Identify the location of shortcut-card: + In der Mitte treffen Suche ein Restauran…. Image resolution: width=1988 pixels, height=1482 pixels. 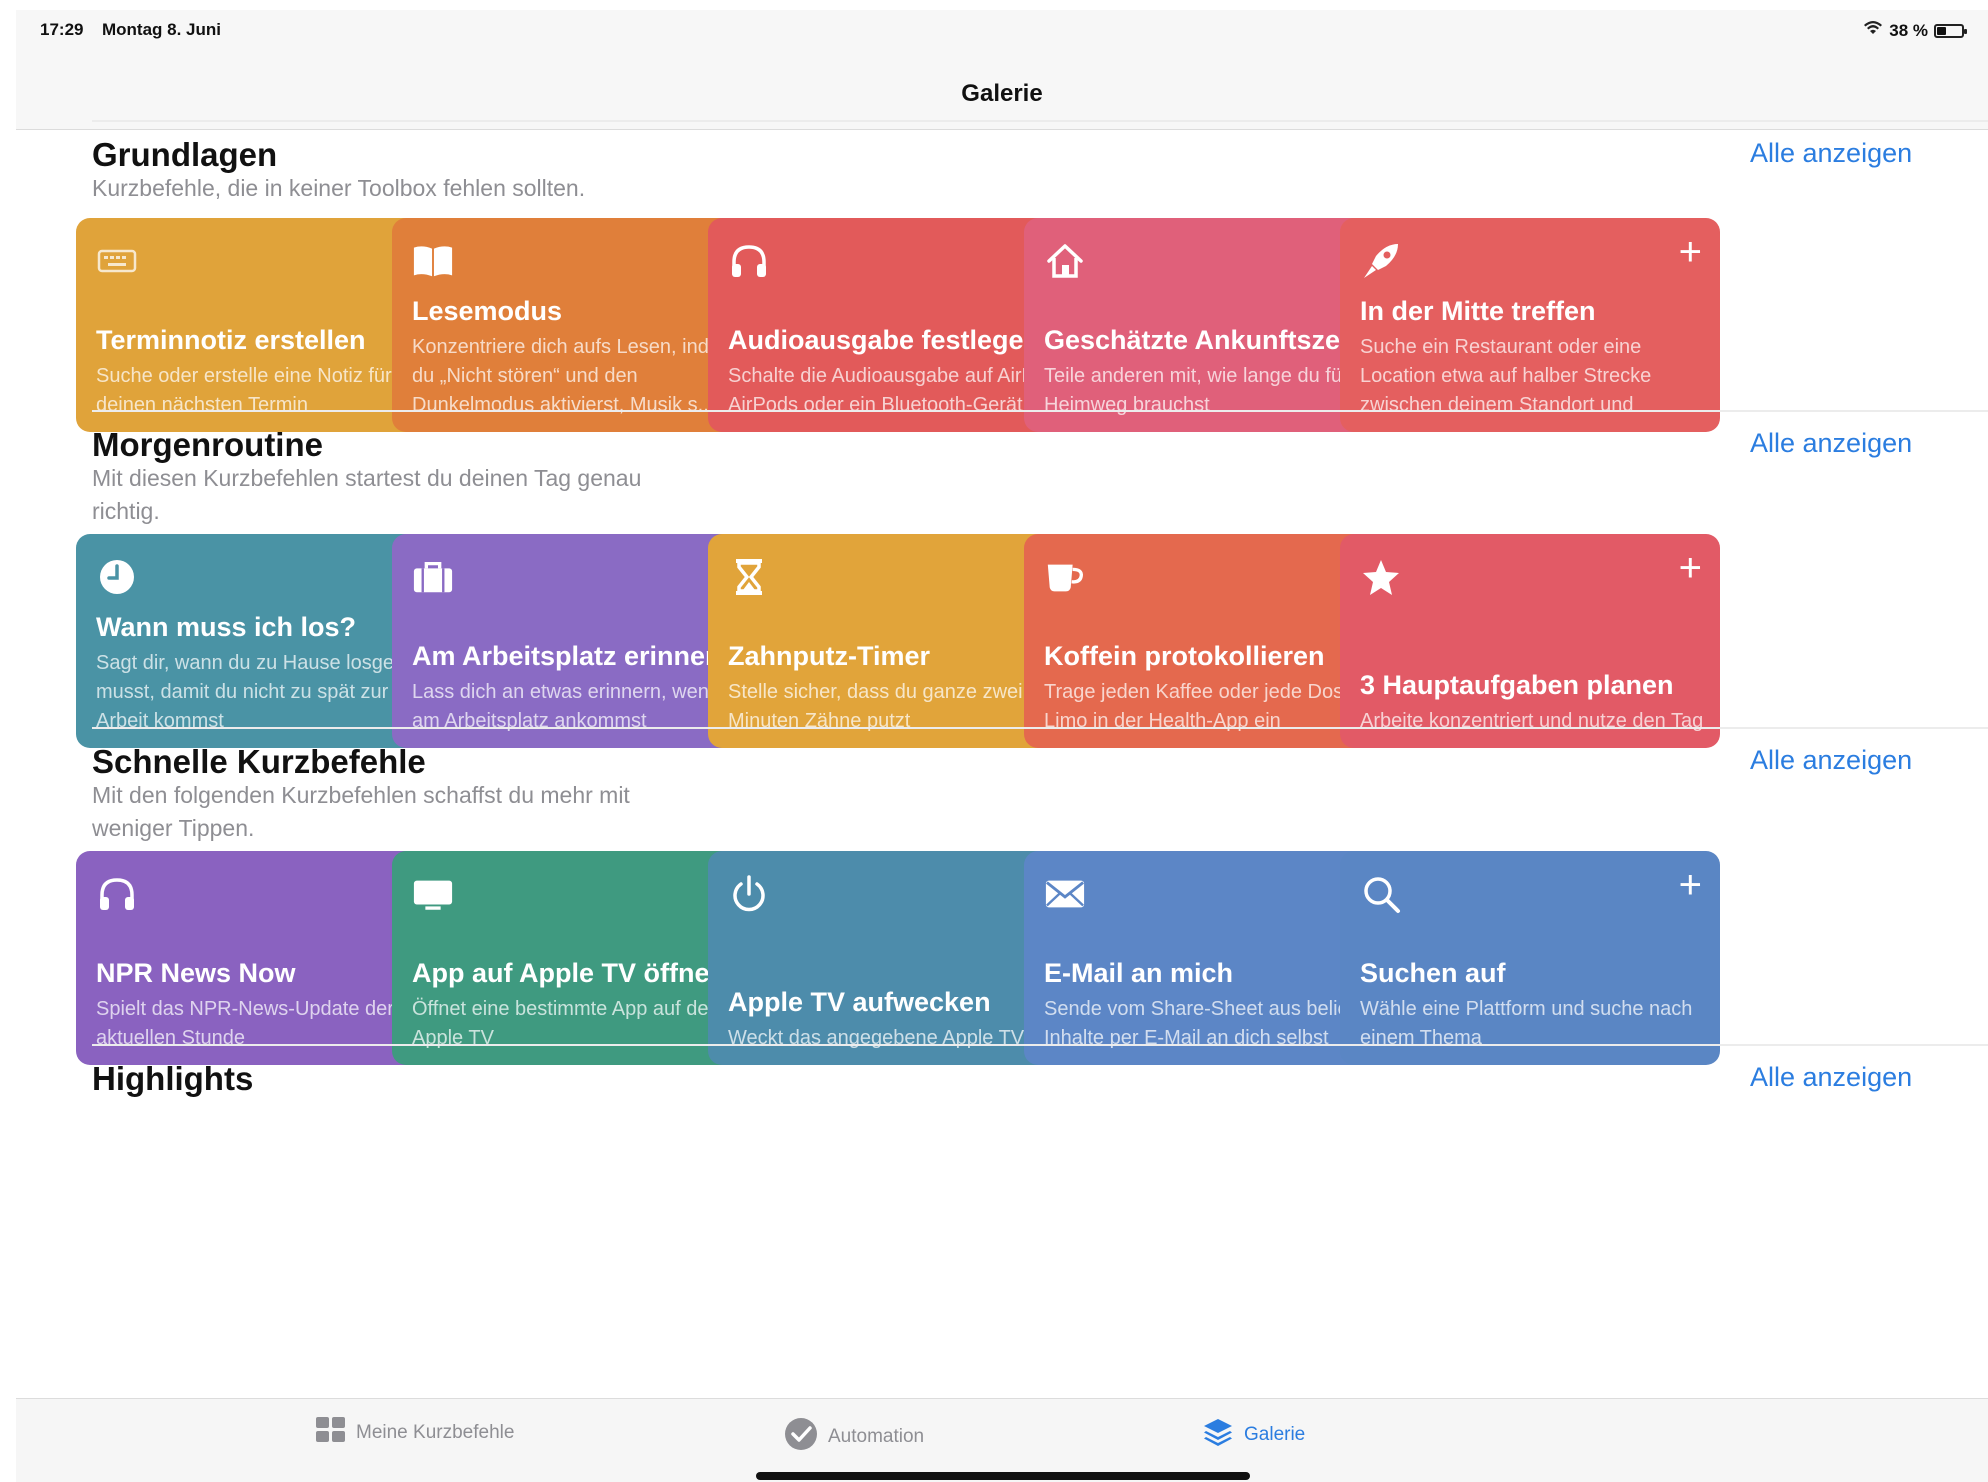
(1530, 325).